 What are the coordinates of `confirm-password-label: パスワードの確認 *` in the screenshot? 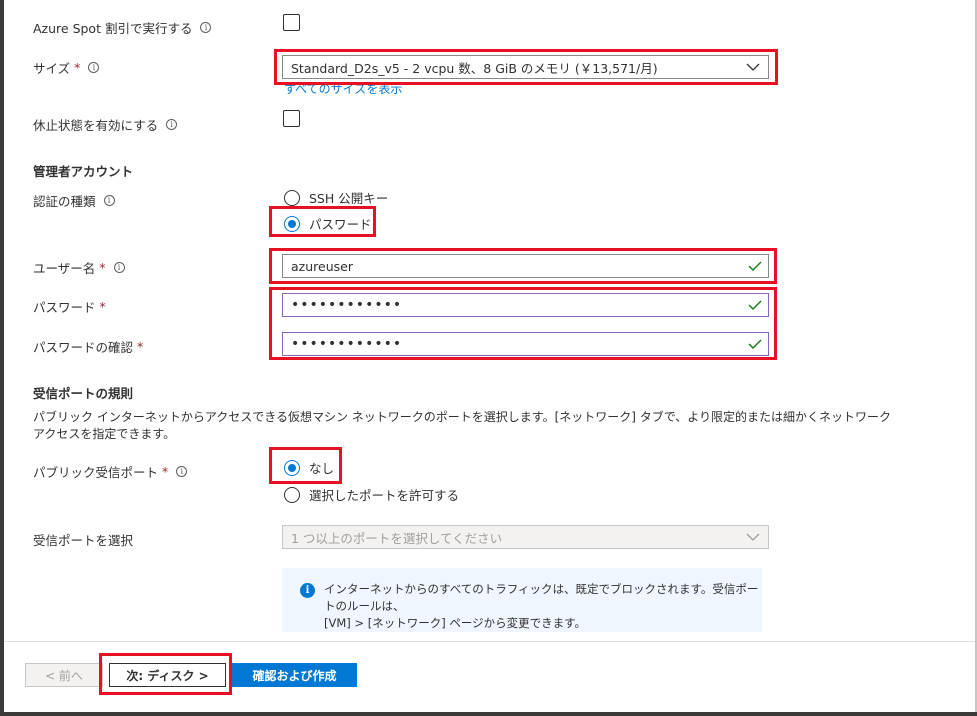 It's located at (88, 346).